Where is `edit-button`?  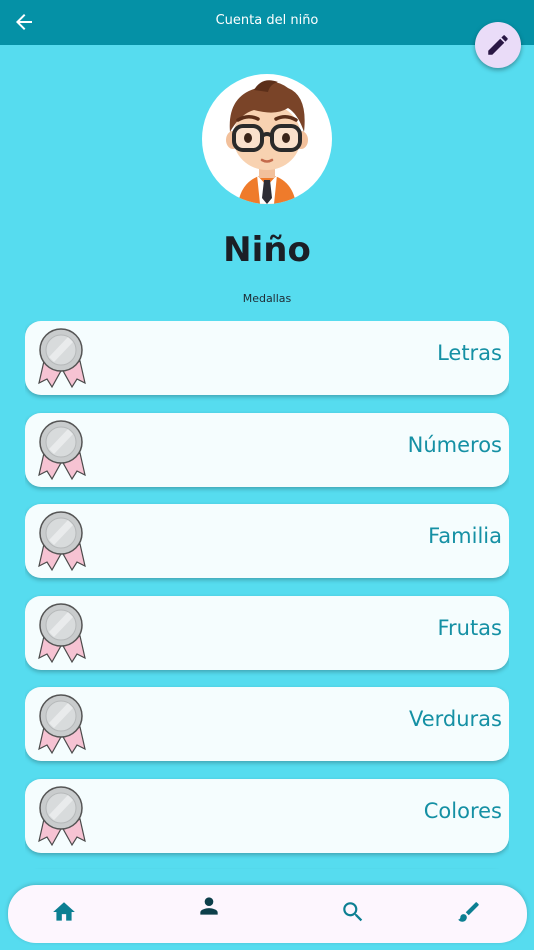 edit-button is located at coordinates (498, 45).